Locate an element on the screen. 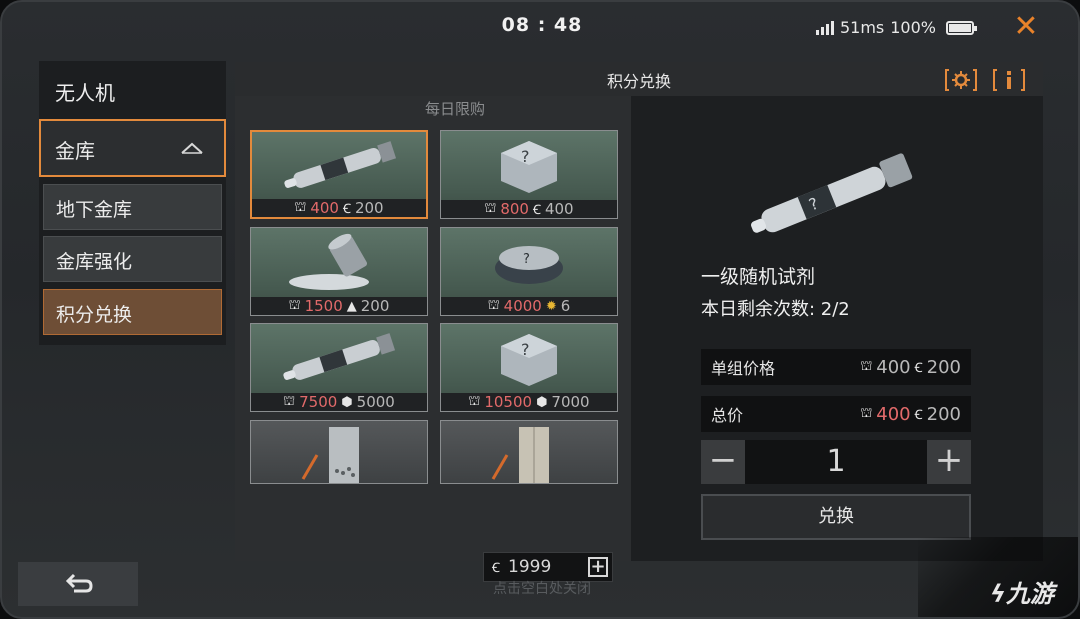 Image resolution: width=1080 pixels, height=619 pixels. ore-icon: ▲ is located at coordinates (351, 306).